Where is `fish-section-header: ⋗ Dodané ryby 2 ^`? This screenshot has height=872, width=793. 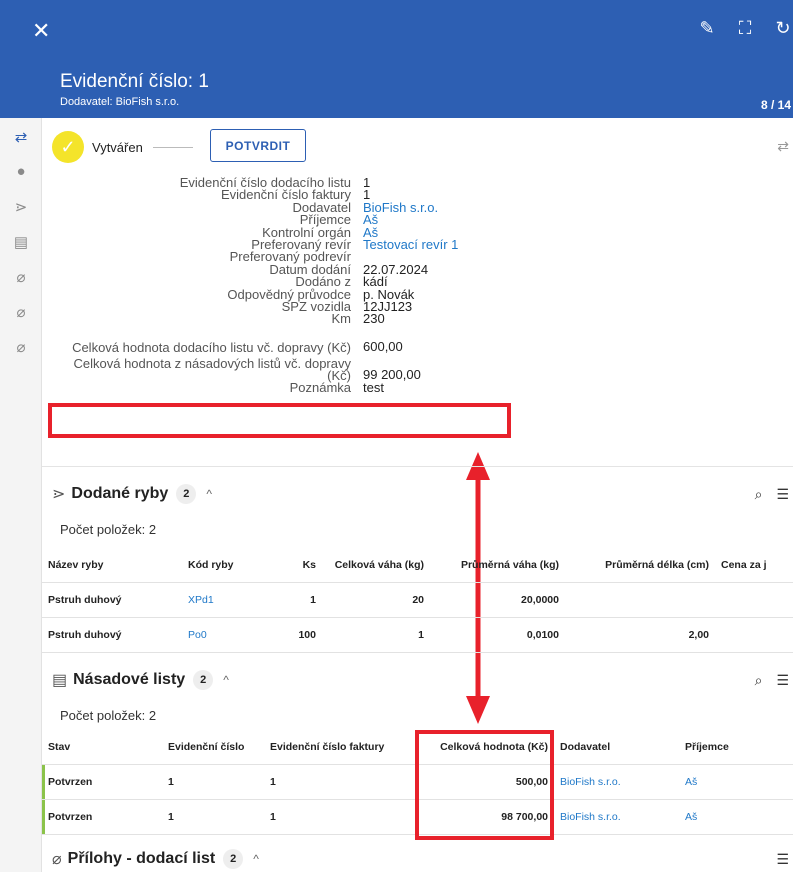 fish-section-header: ⋗ Dodané ryby 2 ^ is located at coordinates (132, 494).